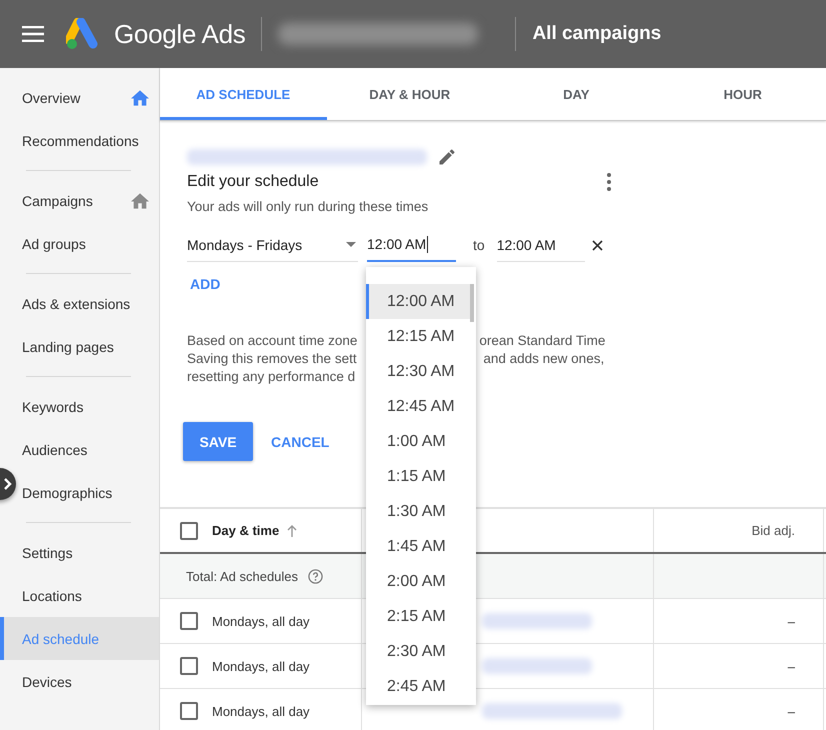 The width and height of the screenshot is (826, 730). Describe the element at coordinates (88, 140) in the screenshot. I see `sidebar-item: Recommendations` at that location.